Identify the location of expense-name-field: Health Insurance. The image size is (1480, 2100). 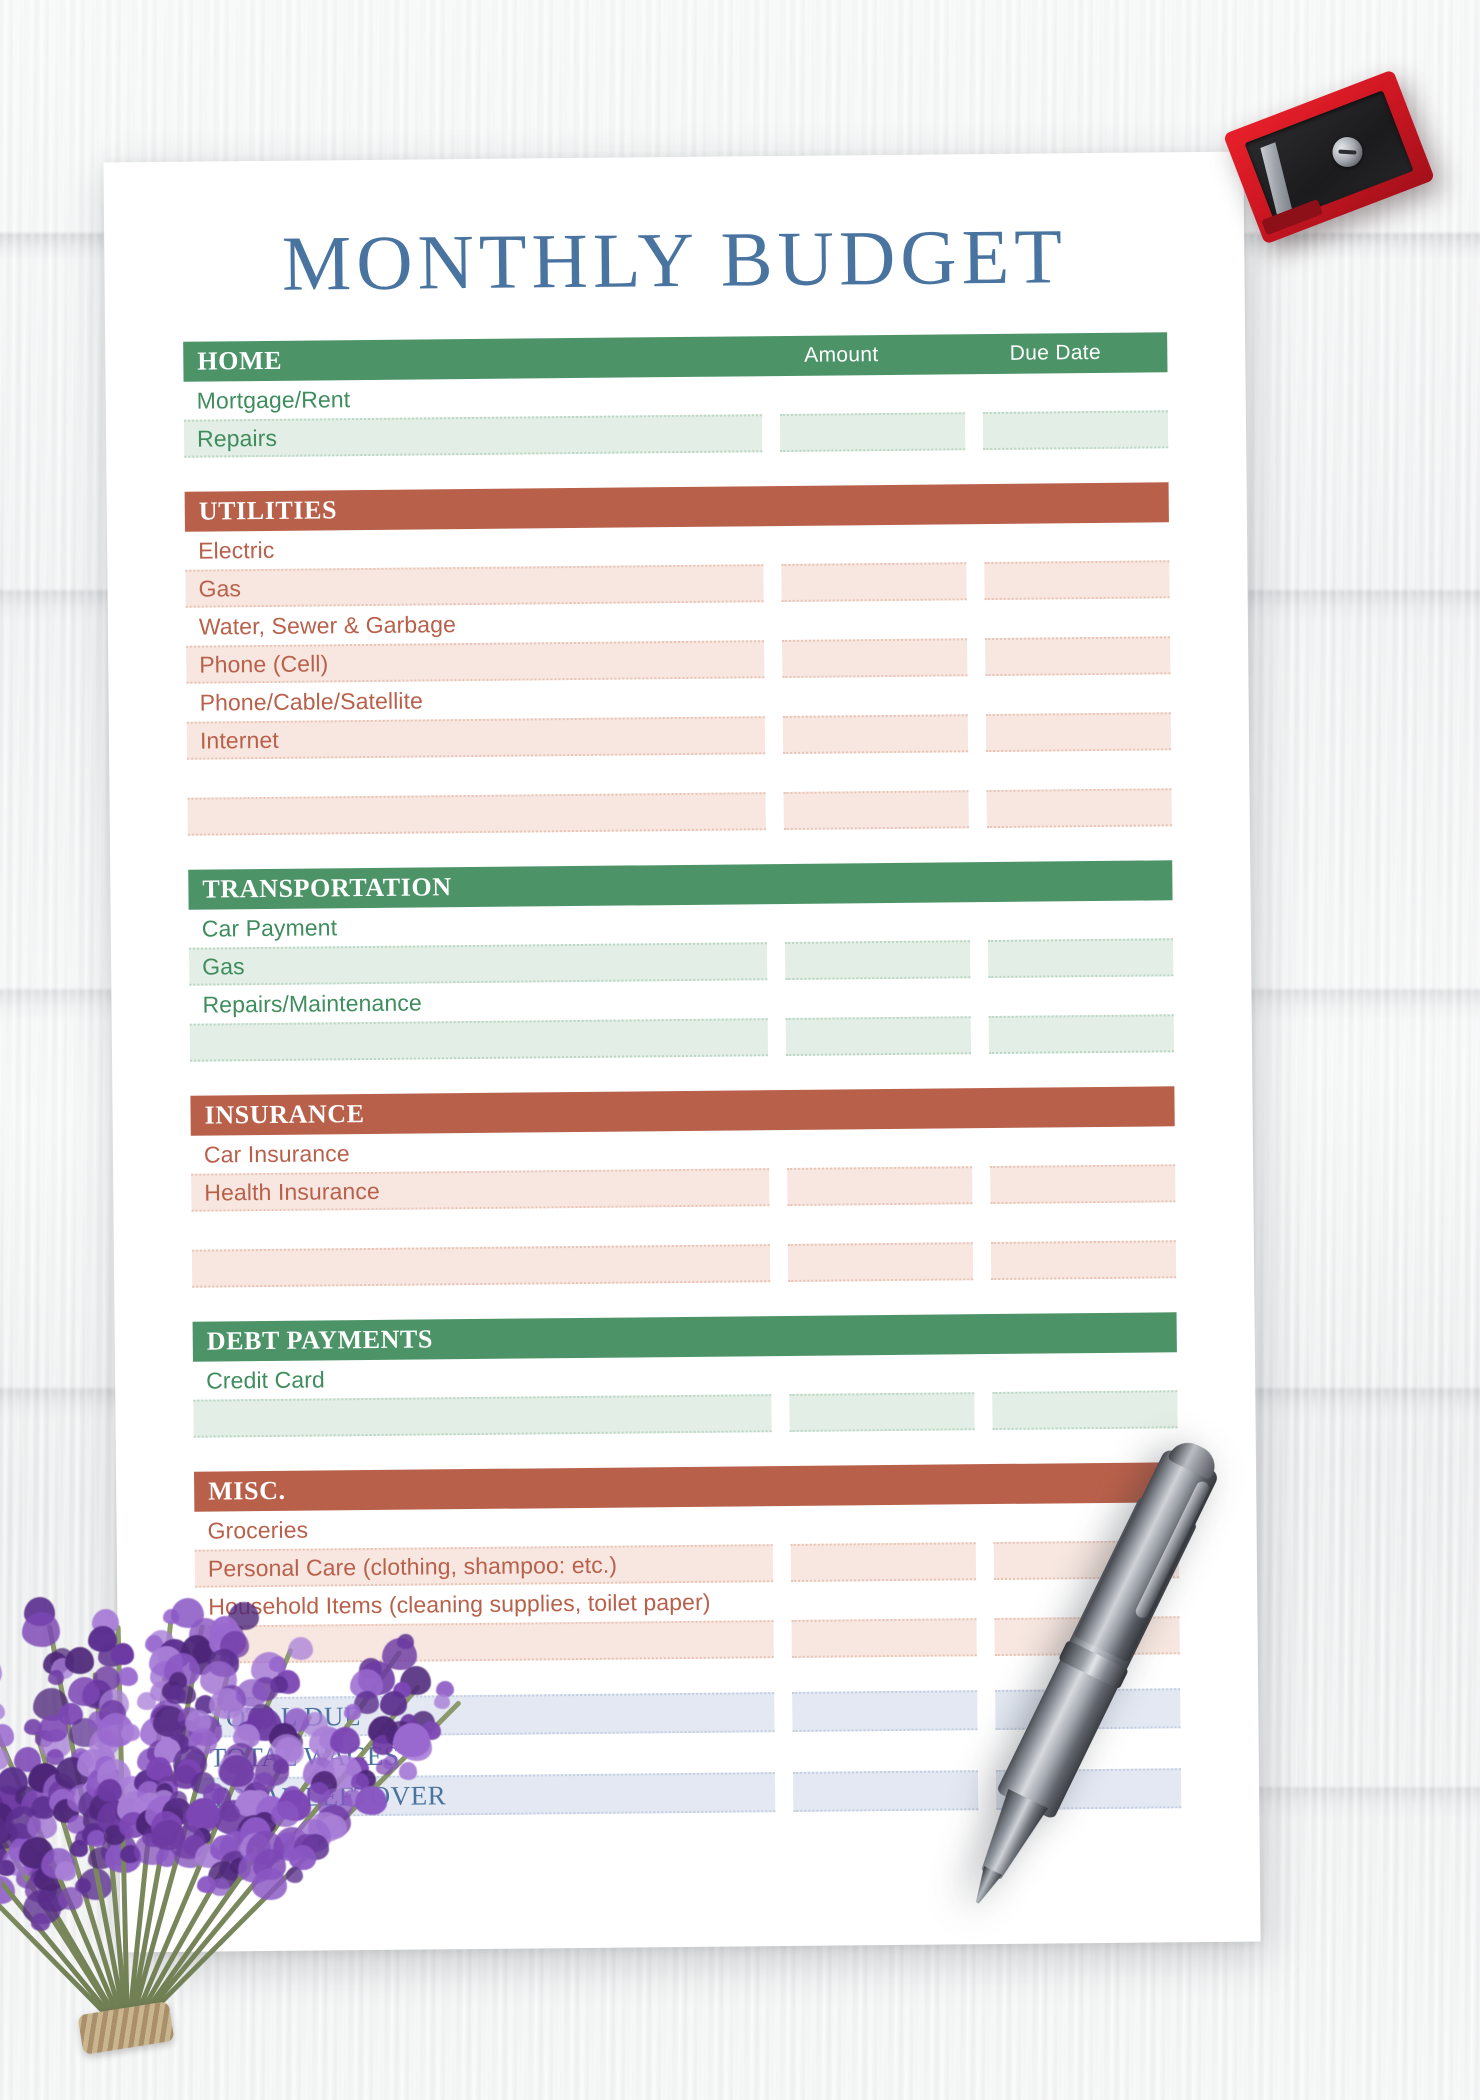
(480, 1190).